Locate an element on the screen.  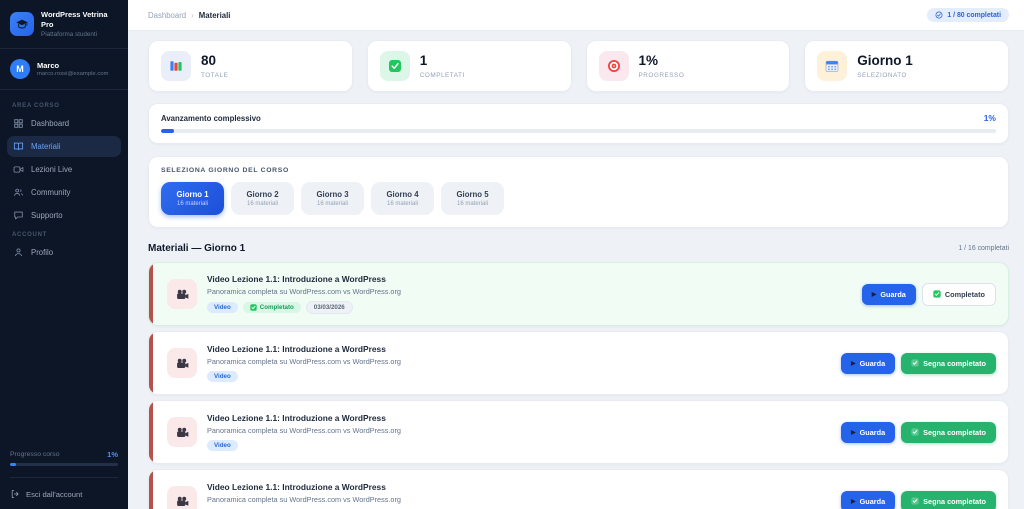
day-button-giorno-2: Giorno 2 16 materiali is located at coordinates (262, 198).